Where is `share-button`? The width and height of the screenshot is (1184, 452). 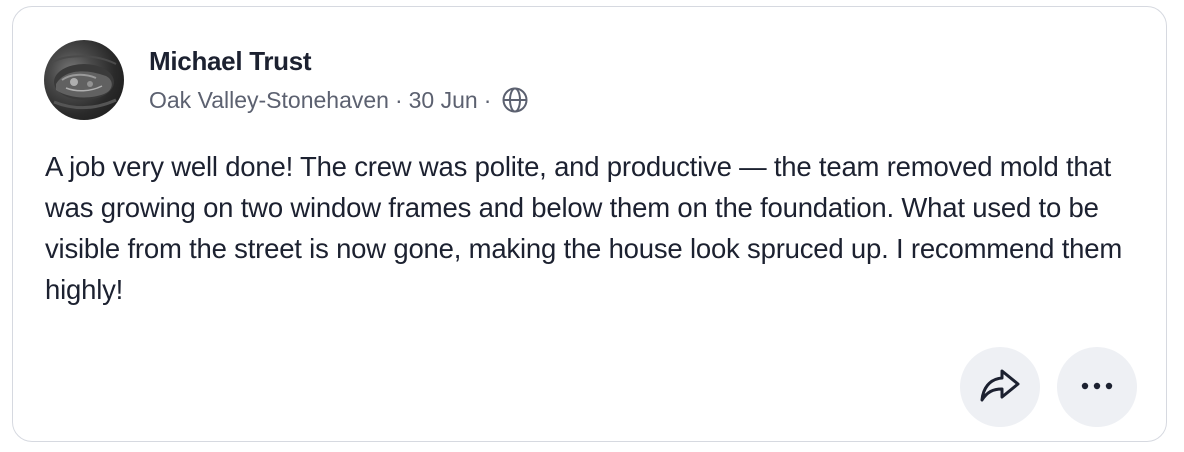 share-button is located at coordinates (1000, 387).